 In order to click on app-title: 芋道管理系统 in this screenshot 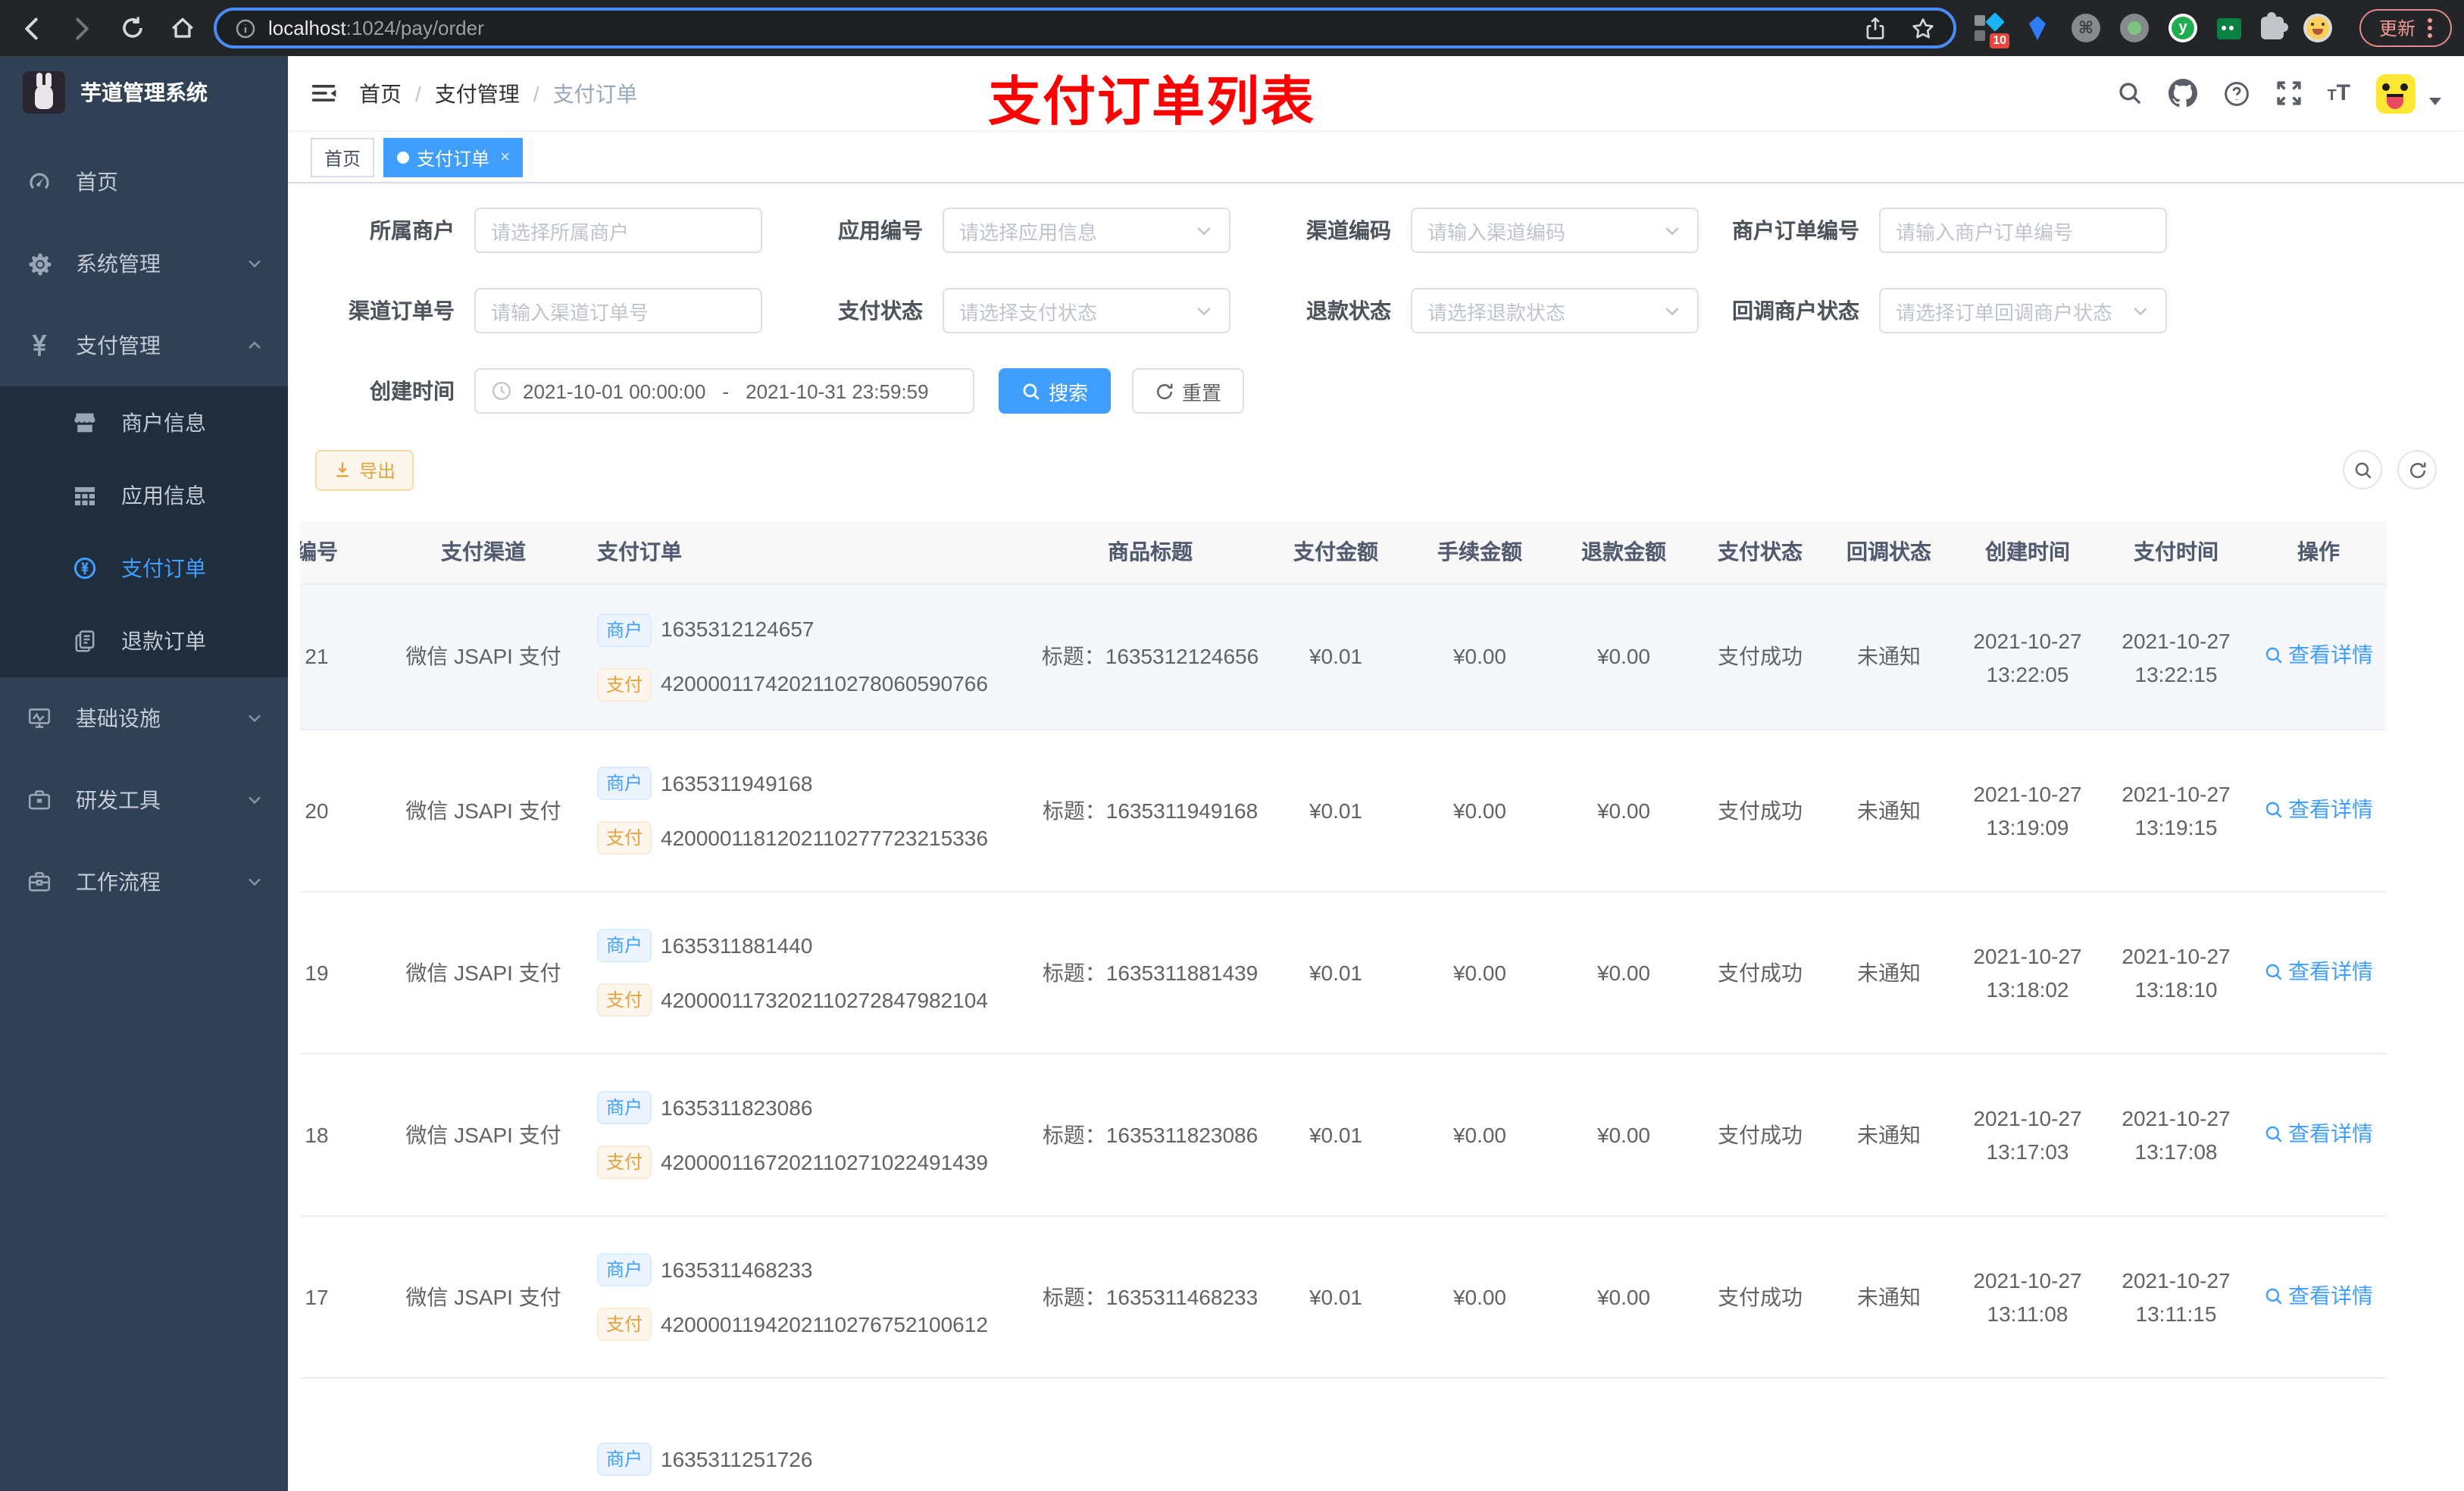, I will do `click(144, 92)`.